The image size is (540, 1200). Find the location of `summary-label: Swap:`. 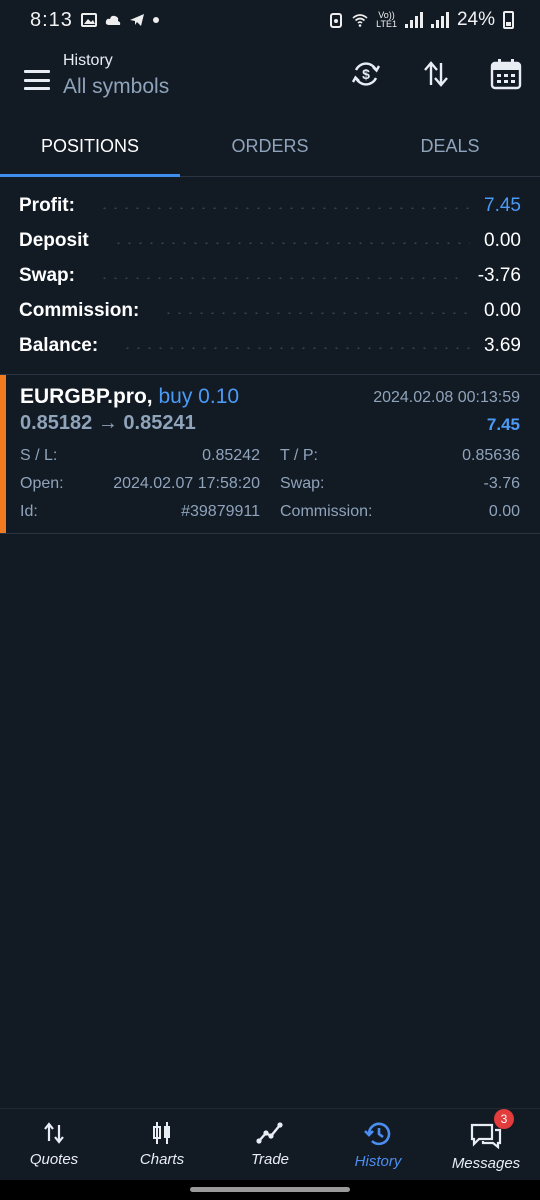

summary-label: Swap: is located at coordinates (47, 275).